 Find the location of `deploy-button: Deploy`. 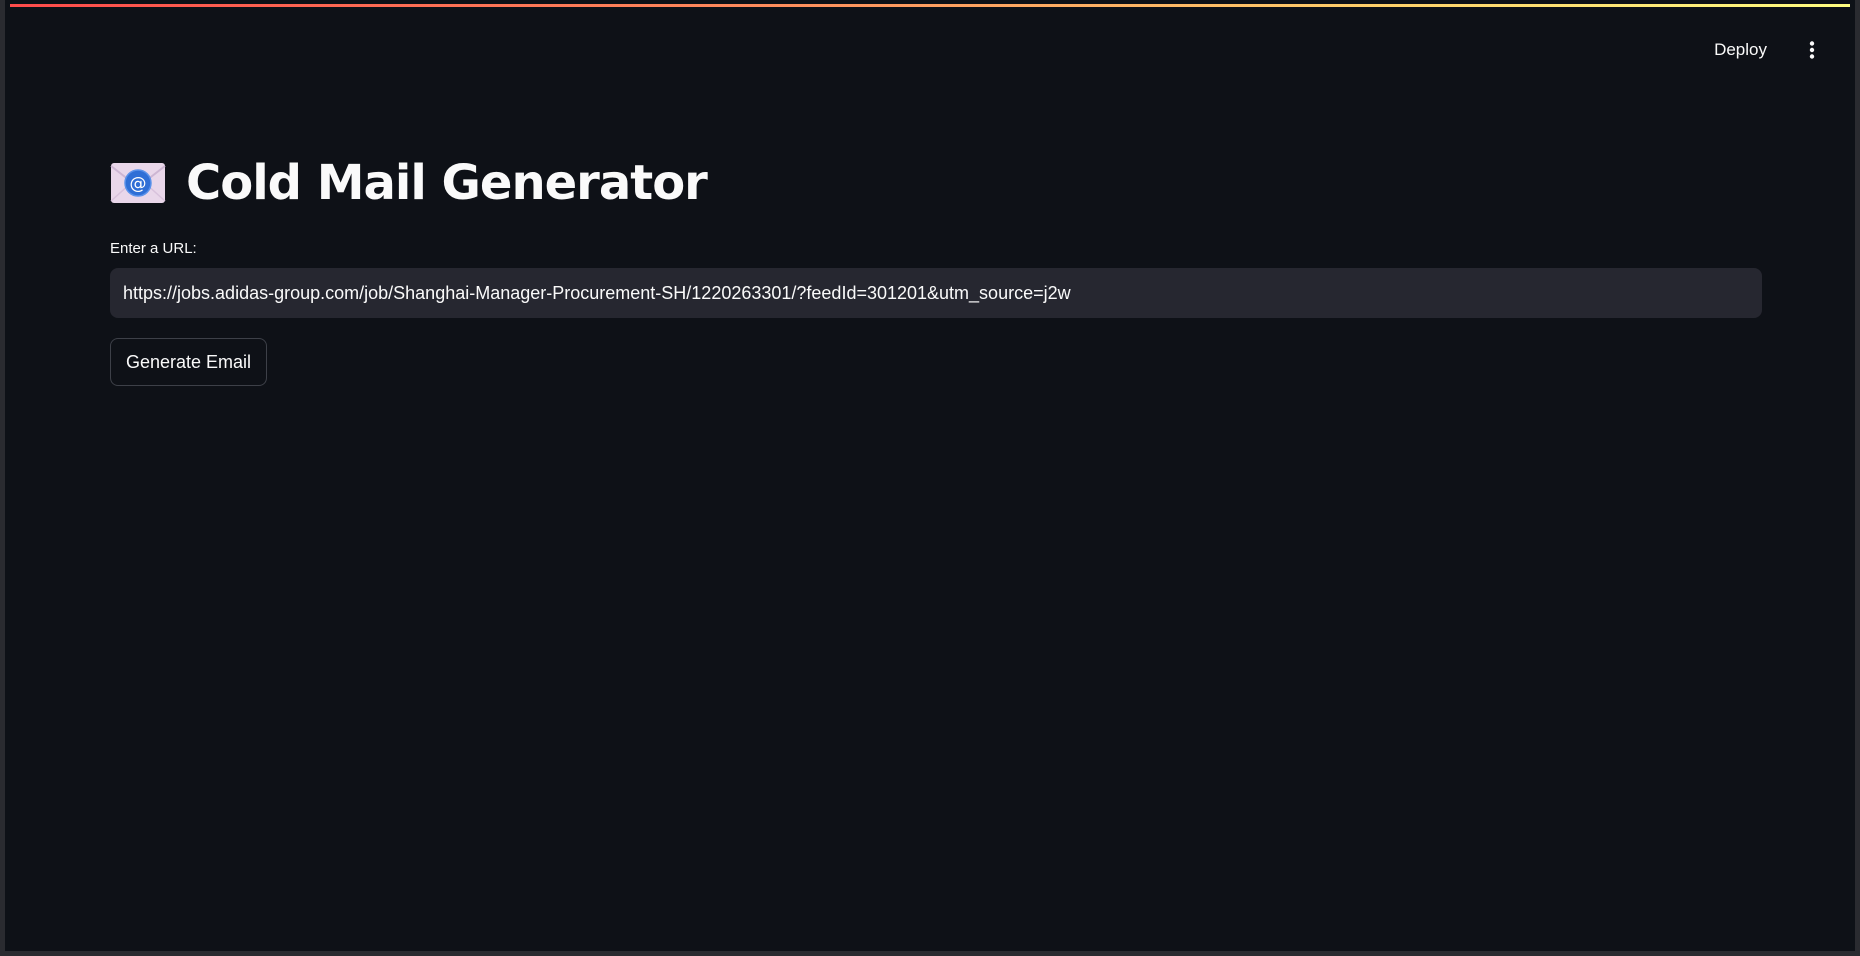

deploy-button: Deploy is located at coordinates (1740, 50).